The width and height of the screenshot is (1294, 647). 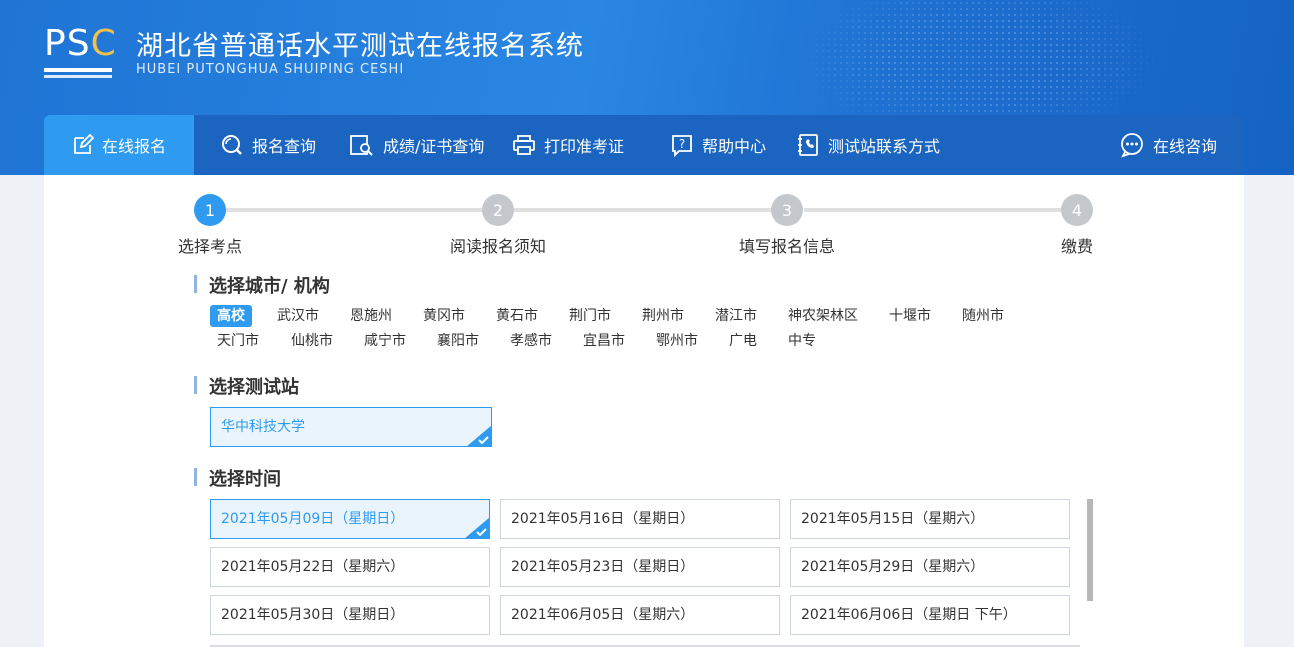 I want to click on phone-book-icon, so click(x=808, y=145).